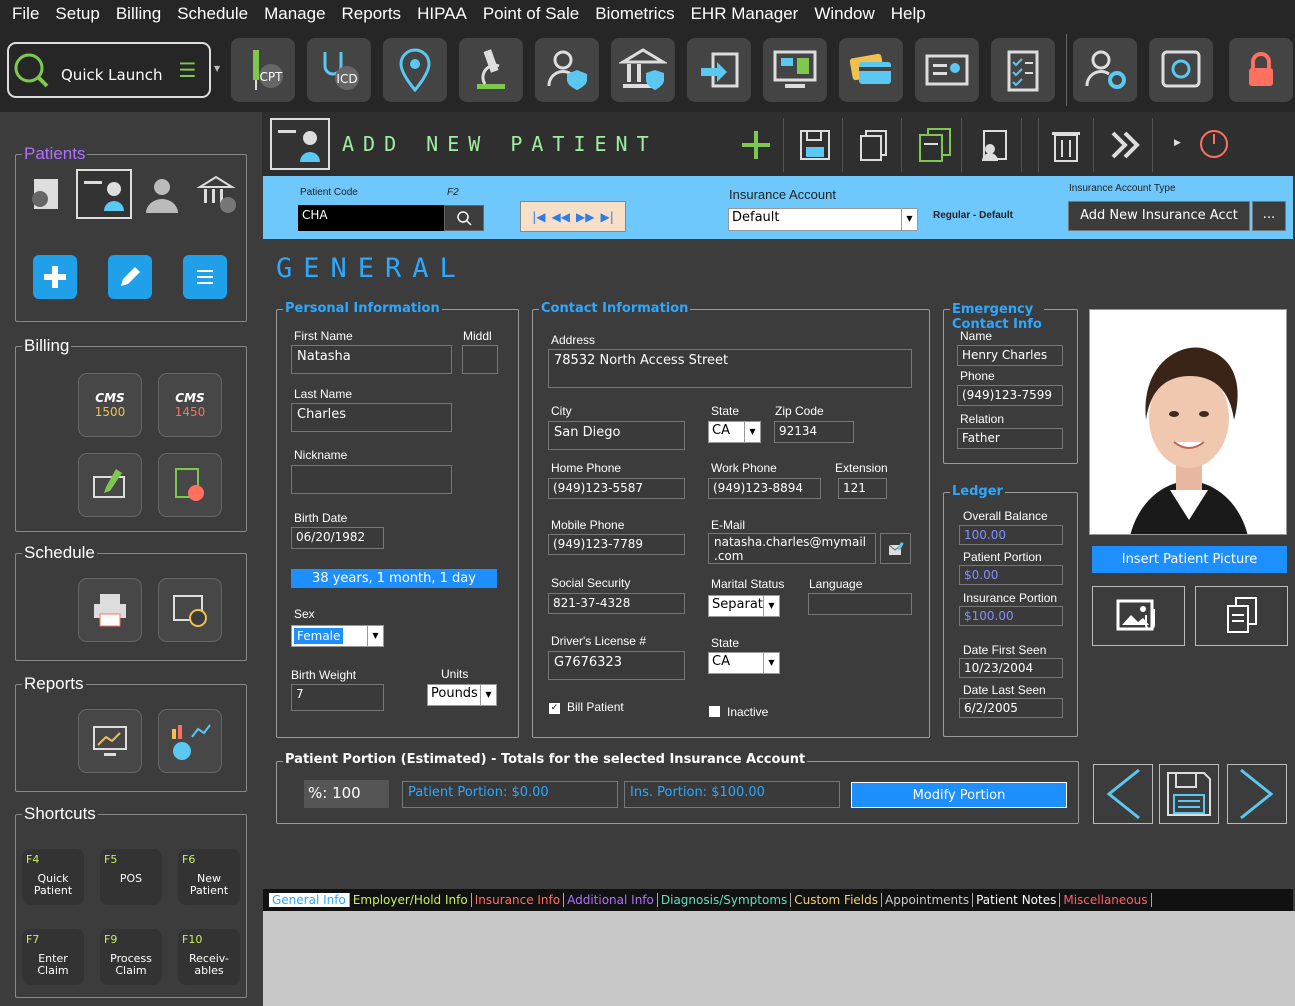 This screenshot has height=1006, width=1295. I want to click on shortcut-enter-claim: F7 Enter Claim, so click(53, 957).